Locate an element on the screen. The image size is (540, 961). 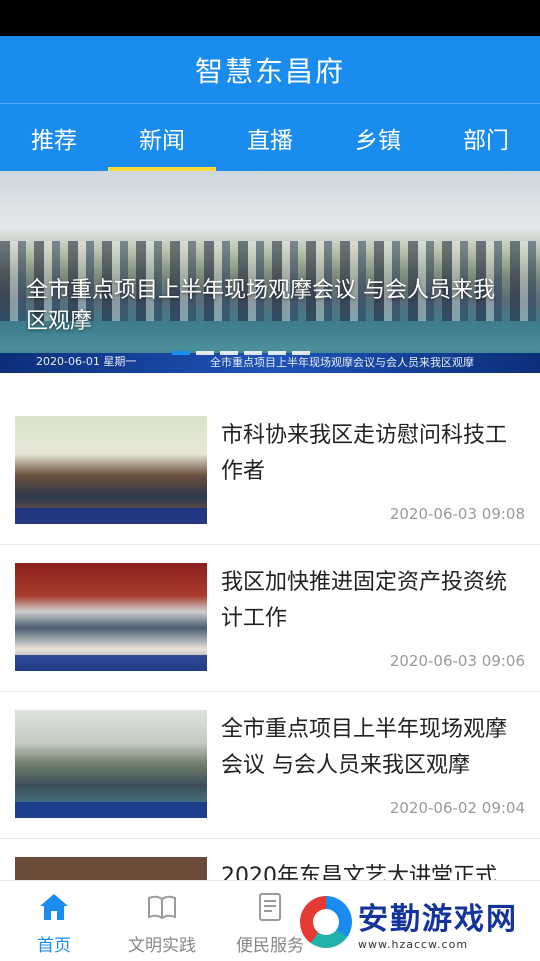
banner-date: 2020-06-01 星期一 is located at coordinates (86, 361).